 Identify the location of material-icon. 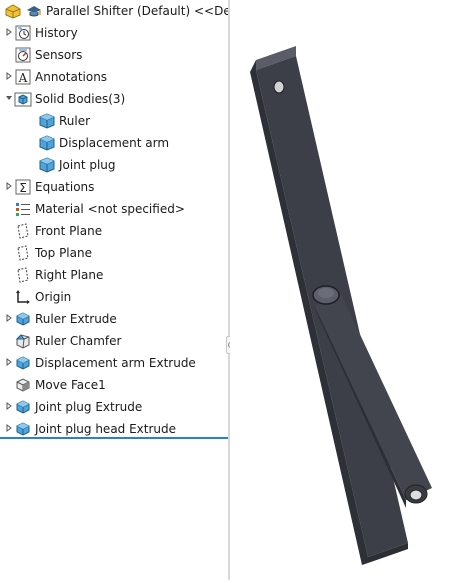
(23, 209).